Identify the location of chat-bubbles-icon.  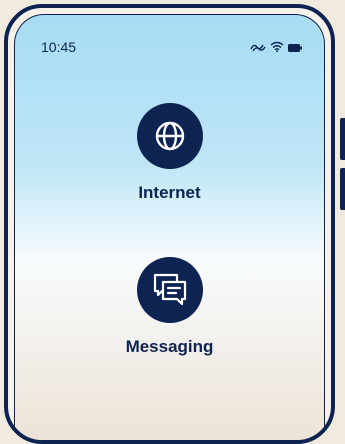
(169, 289).